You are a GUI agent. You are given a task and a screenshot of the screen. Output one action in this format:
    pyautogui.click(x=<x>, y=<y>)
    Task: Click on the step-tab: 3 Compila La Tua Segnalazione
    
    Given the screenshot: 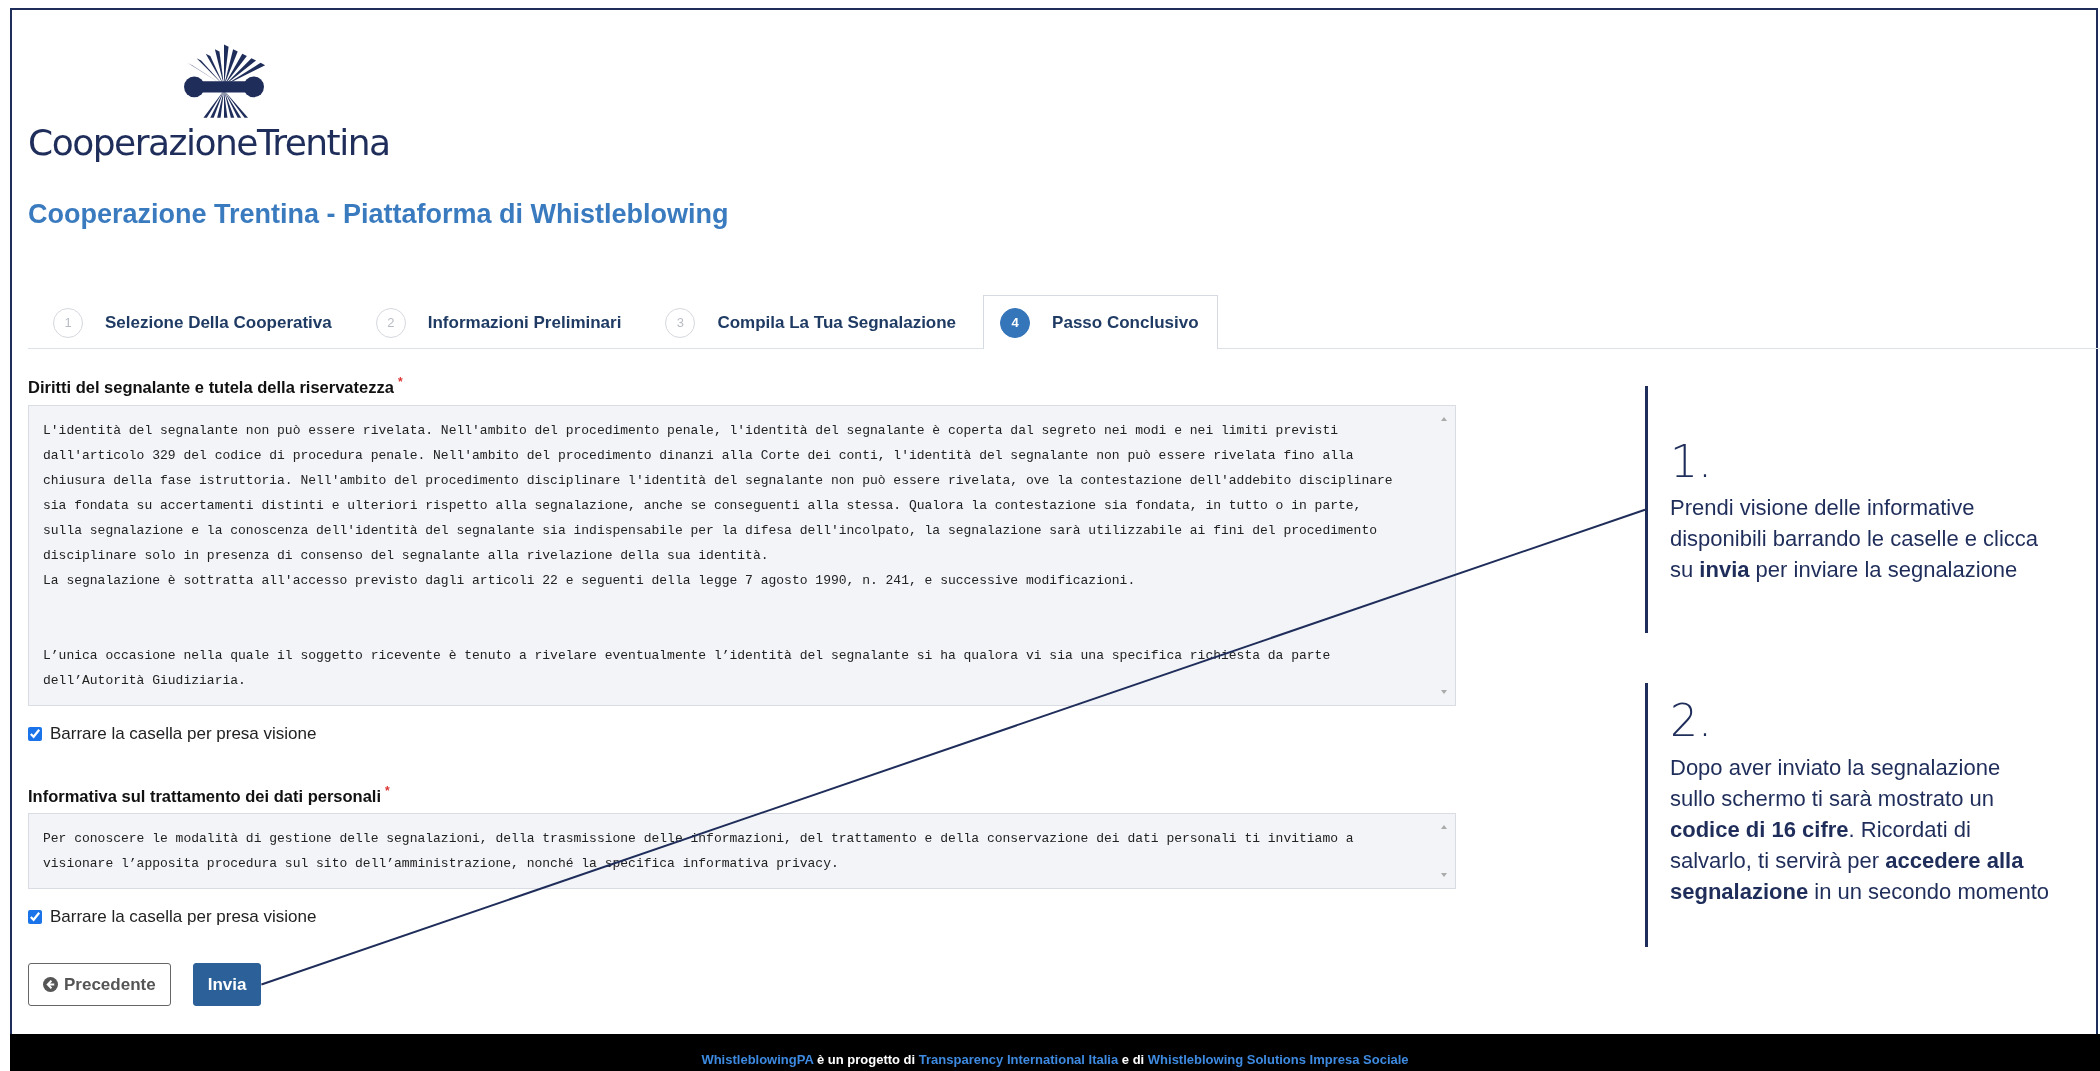 What is the action you would take?
    pyautogui.click(x=812, y=322)
    